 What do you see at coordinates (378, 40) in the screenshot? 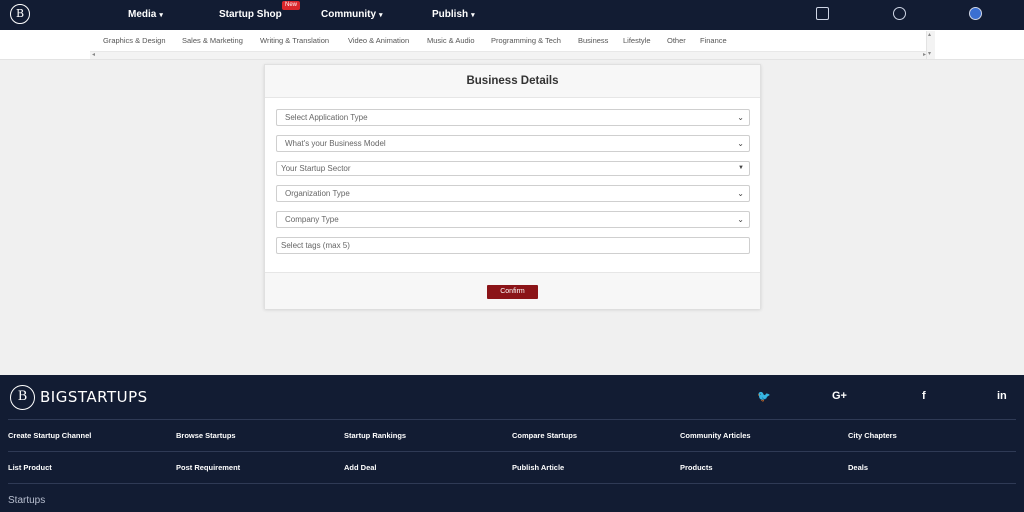
I see `category-video-animation: Video & Animation` at bounding box center [378, 40].